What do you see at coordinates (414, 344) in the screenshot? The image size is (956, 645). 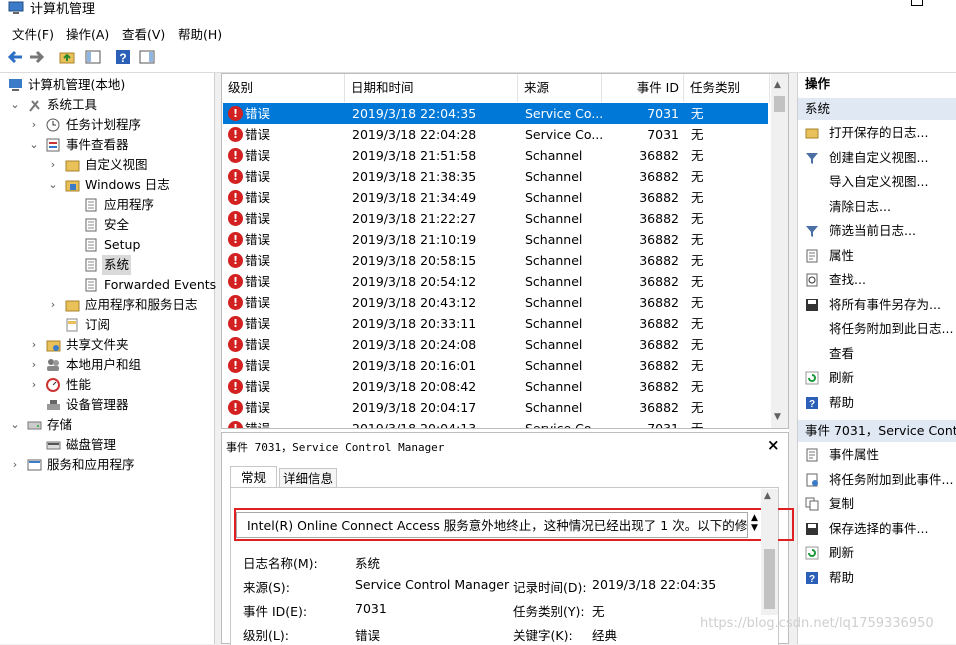 I see `row-datetime: 2019/3/18 20:24:08` at bounding box center [414, 344].